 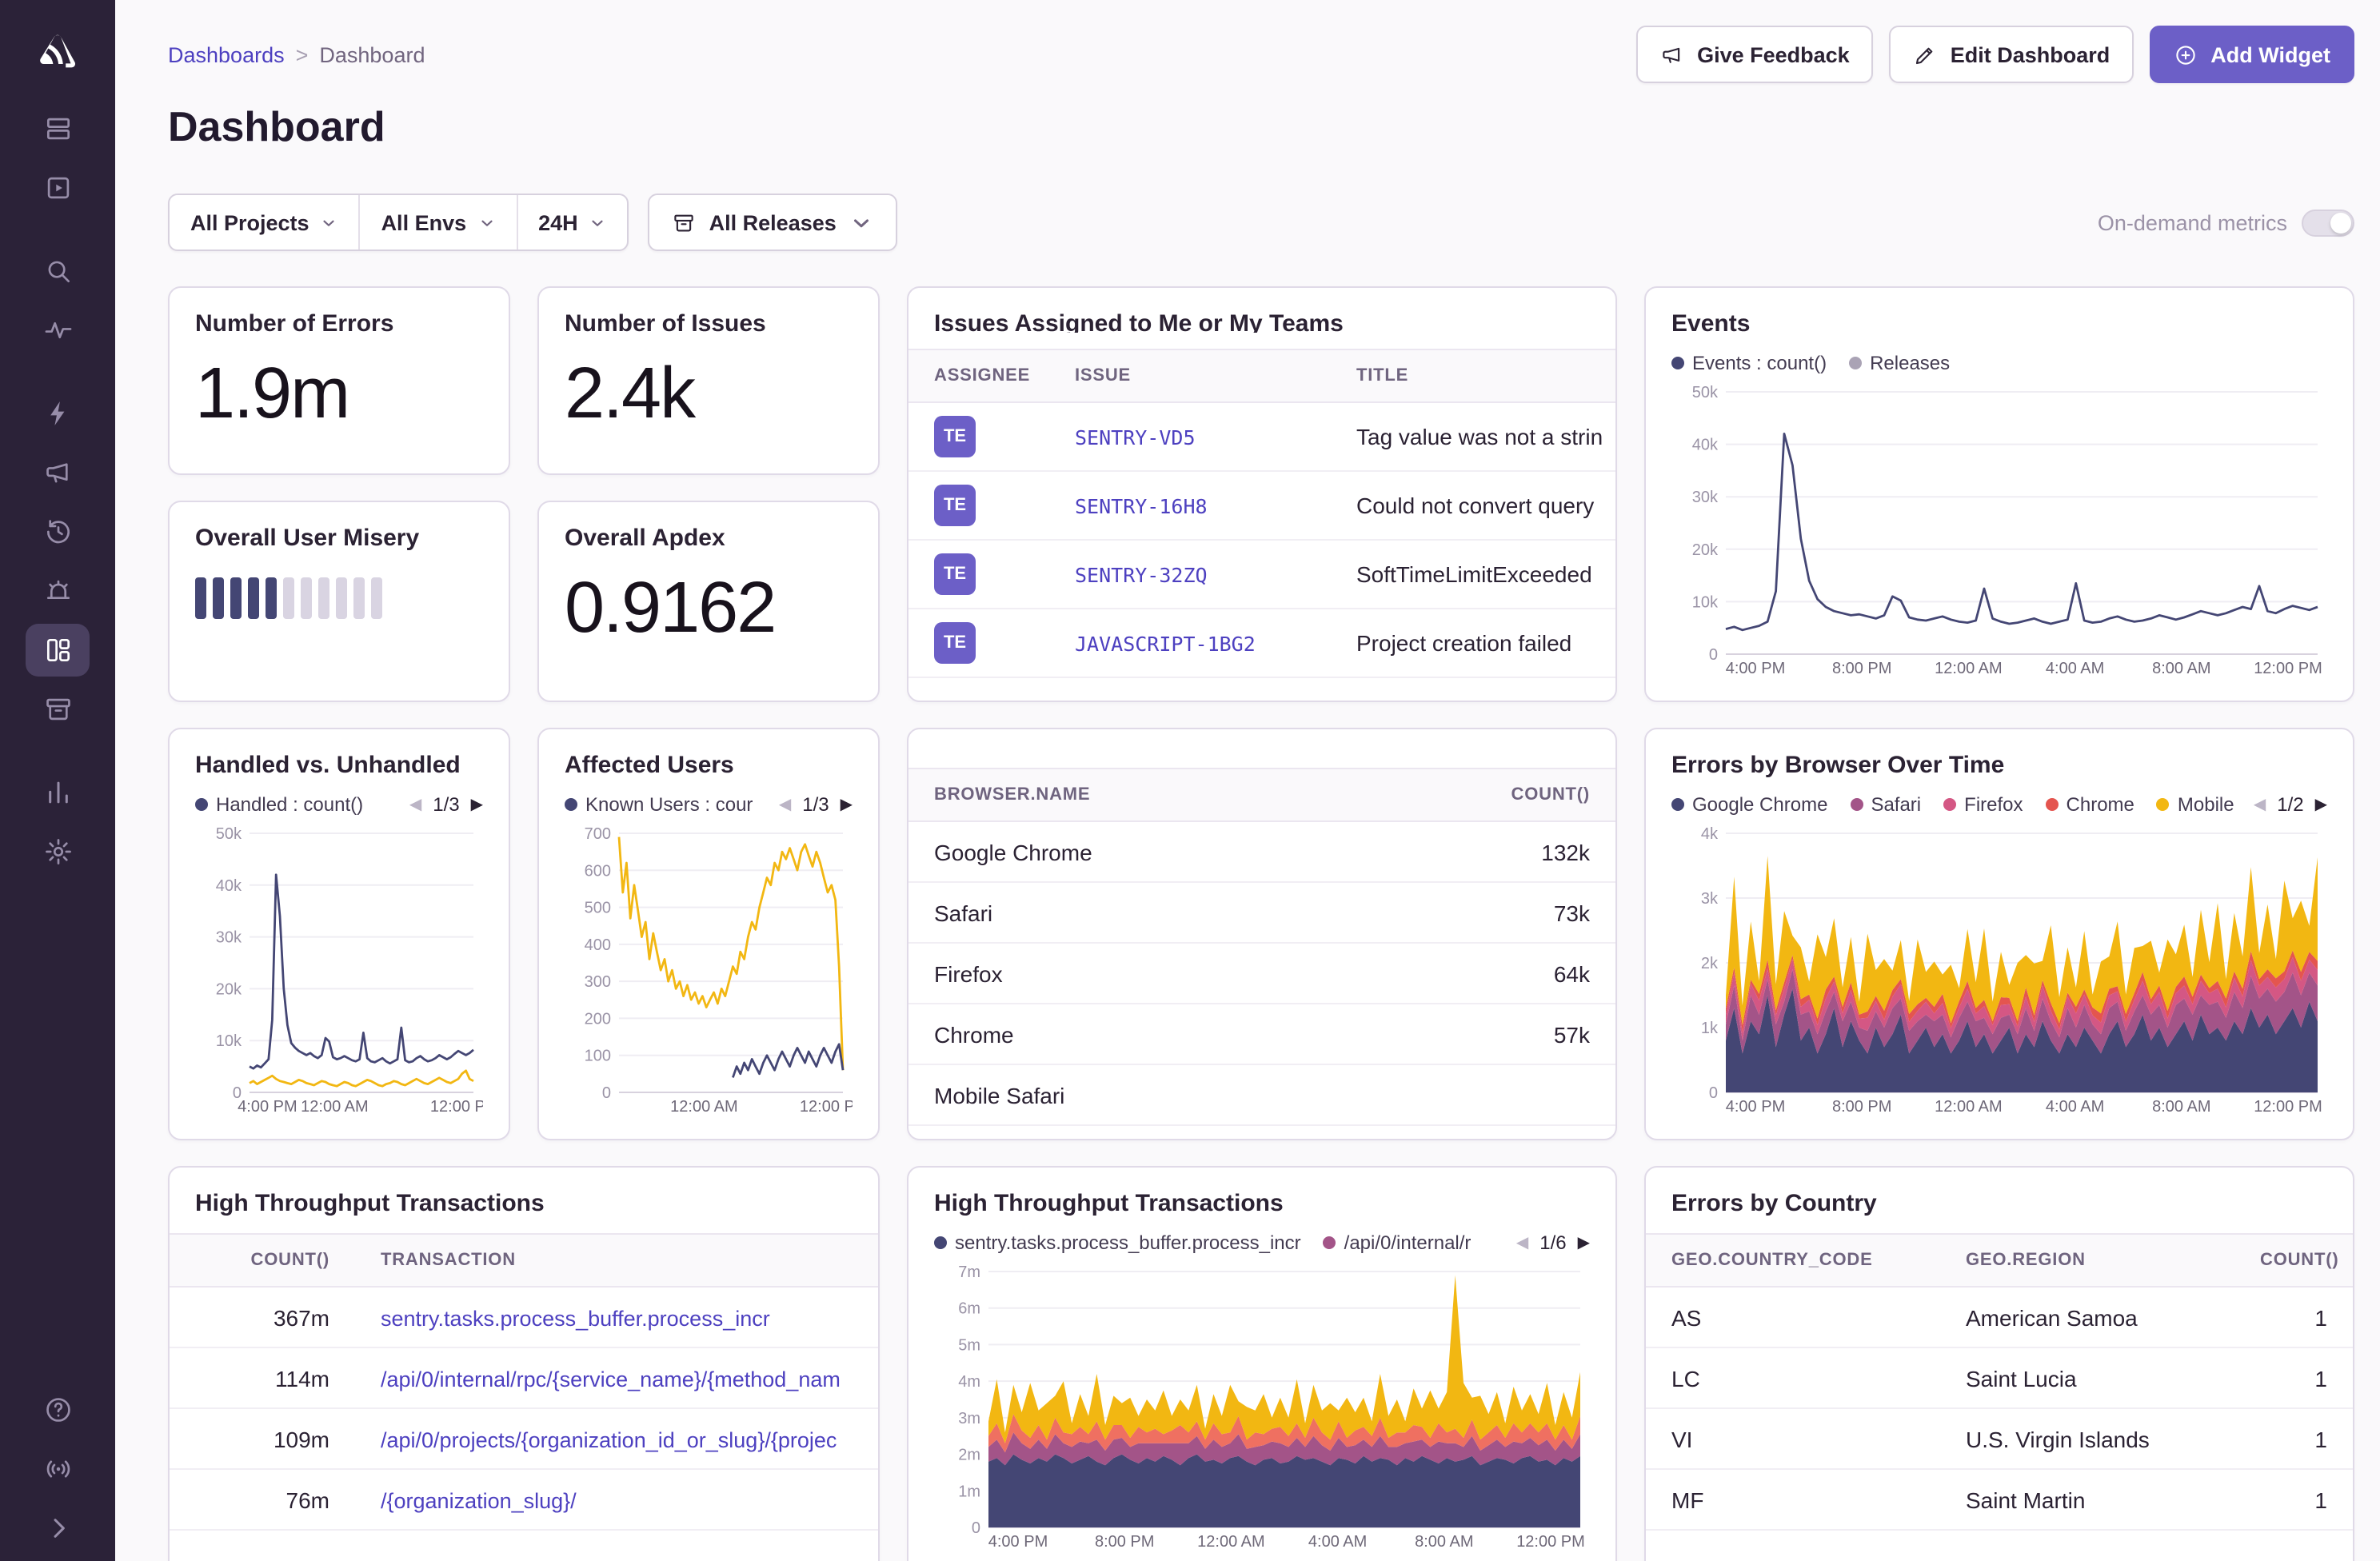 I want to click on projects-filter: All Projects, so click(x=264, y=222).